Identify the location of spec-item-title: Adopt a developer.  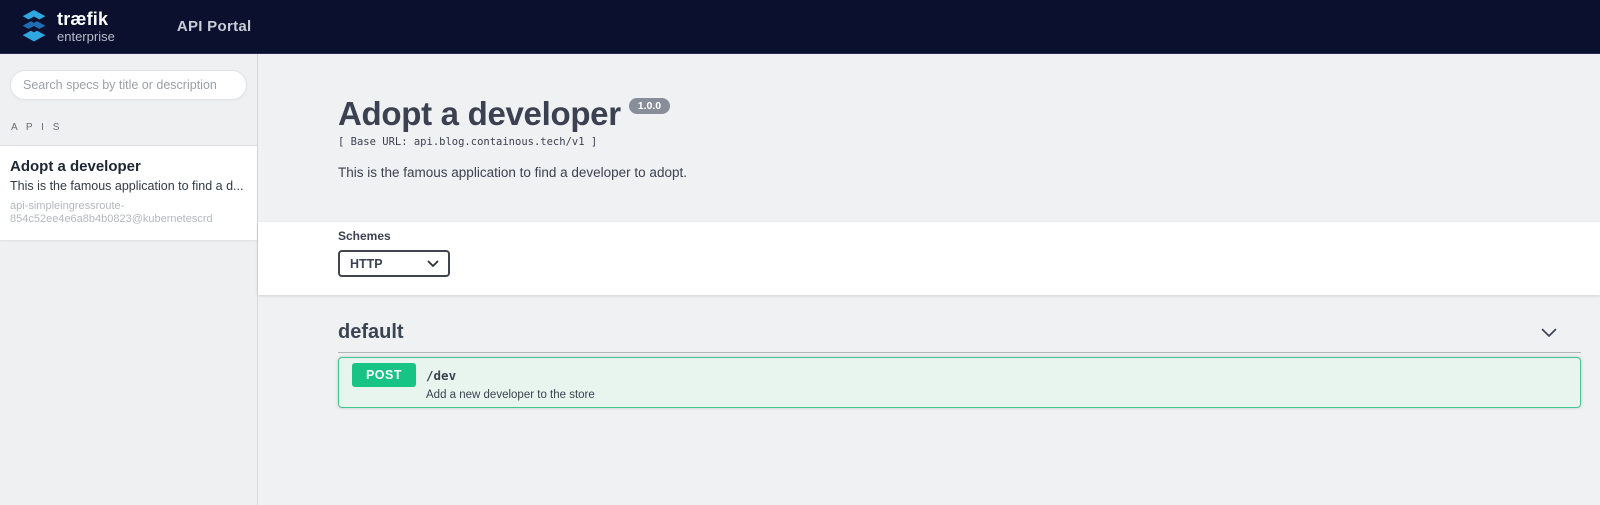
(75, 166).